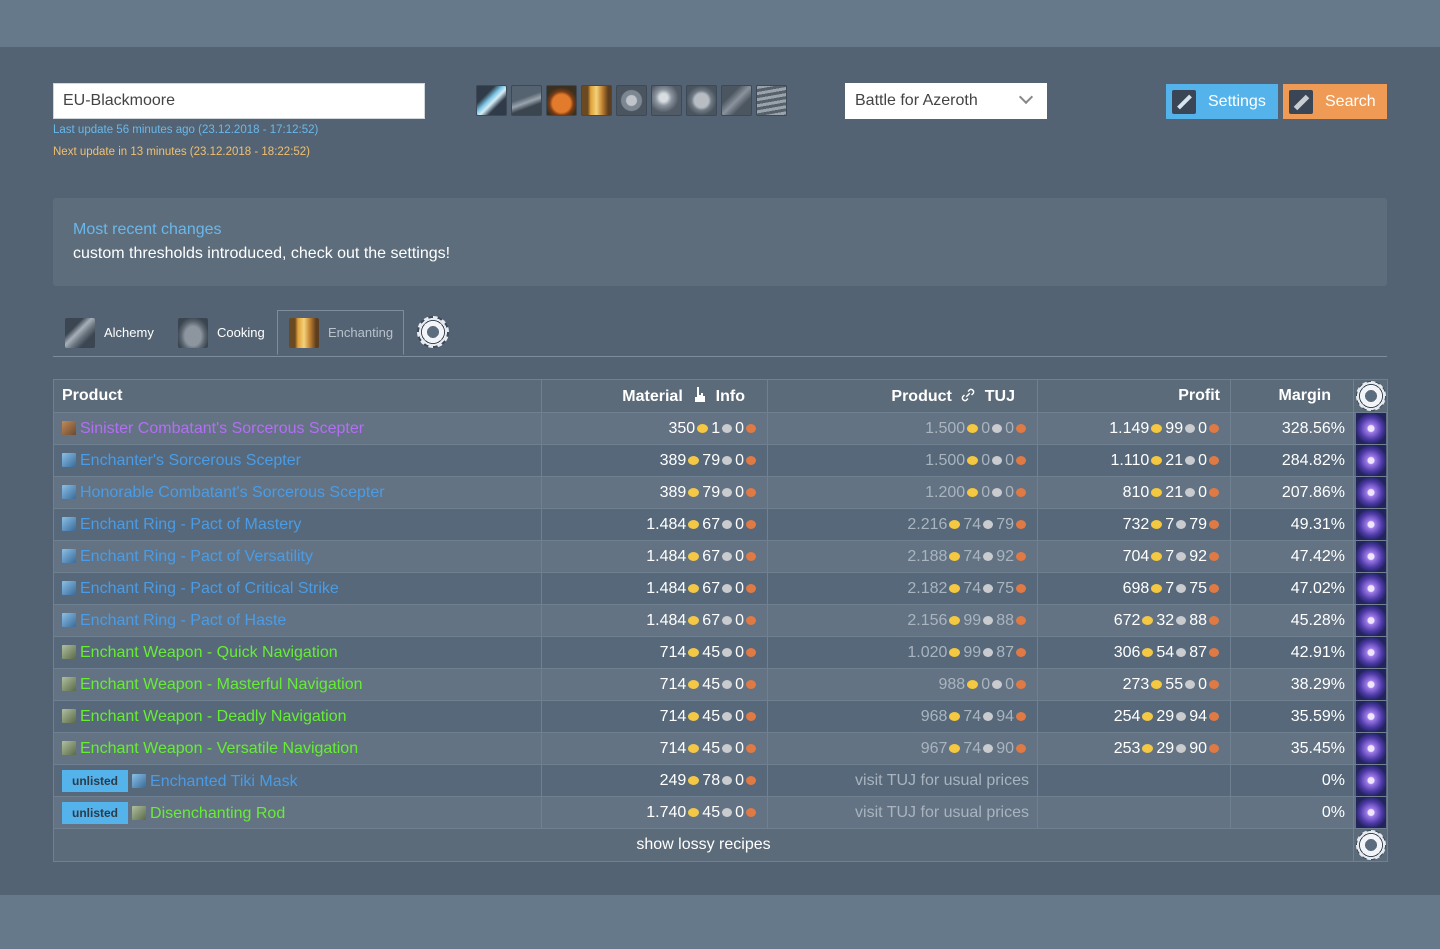 The image size is (1440, 949). What do you see at coordinates (666, 100) in the screenshot?
I see `inscription-icon` at bounding box center [666, 100].